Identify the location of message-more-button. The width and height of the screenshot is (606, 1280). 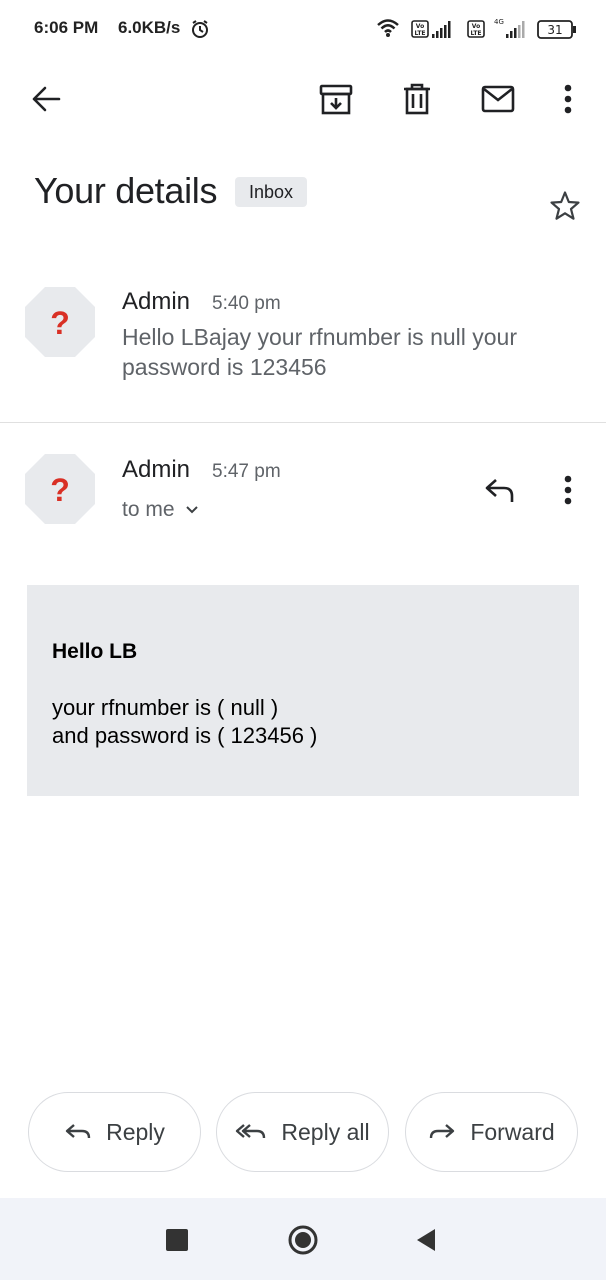
(568, 490).